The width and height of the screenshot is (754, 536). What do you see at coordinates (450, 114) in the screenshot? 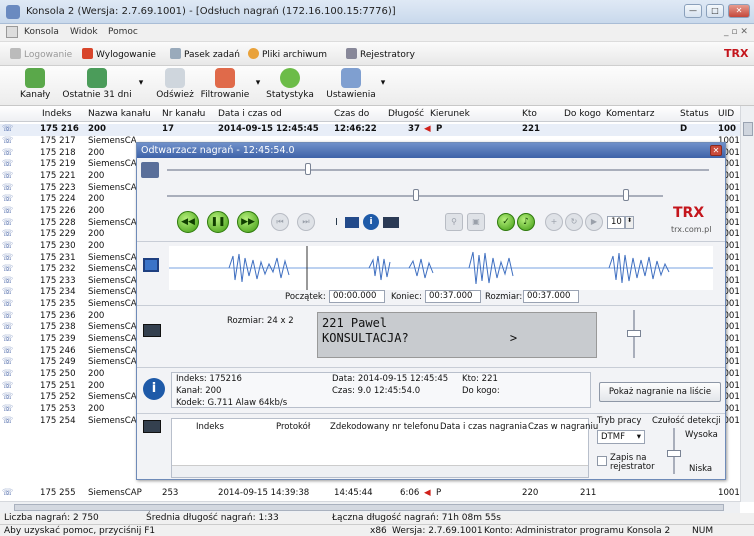
I see `col-kierunek: Kierunek` at bounding box center [450, 114].